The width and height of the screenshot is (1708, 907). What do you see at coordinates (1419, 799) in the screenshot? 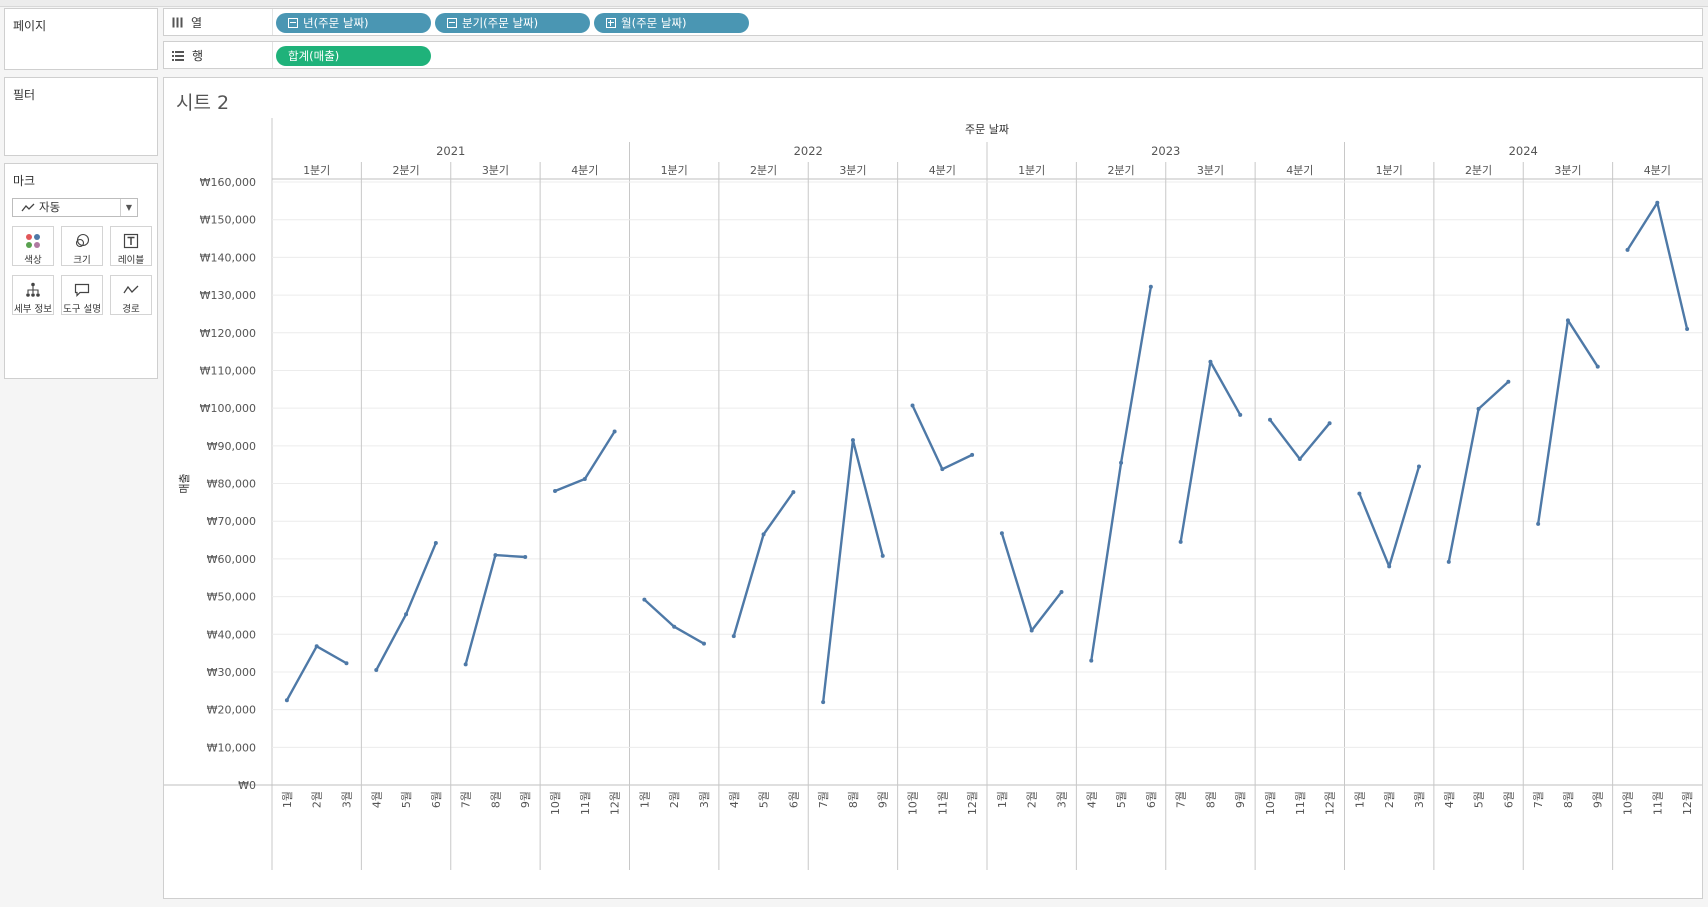
I see `month-label: 3월` at bounding box center [1419, 799].